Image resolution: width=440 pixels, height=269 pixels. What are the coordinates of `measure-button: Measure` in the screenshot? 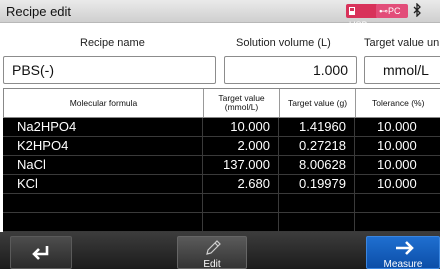 It's located at (403, 252).